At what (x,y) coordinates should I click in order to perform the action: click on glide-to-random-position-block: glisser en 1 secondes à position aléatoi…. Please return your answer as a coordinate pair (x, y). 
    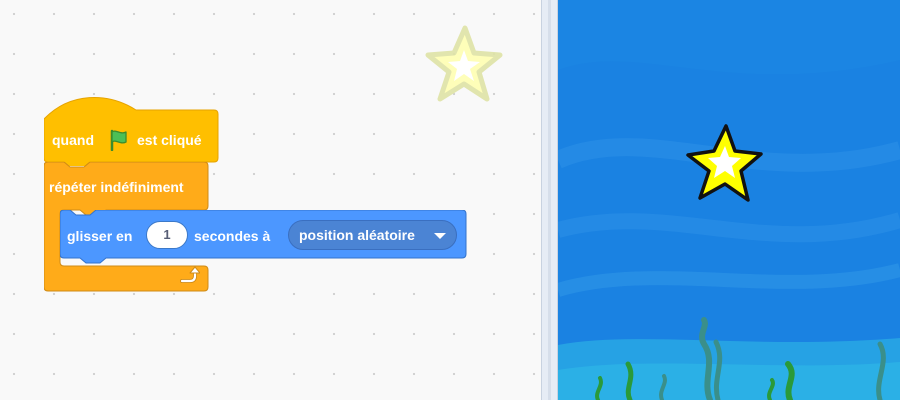
    Looking at the image, I should click on (264, 240).